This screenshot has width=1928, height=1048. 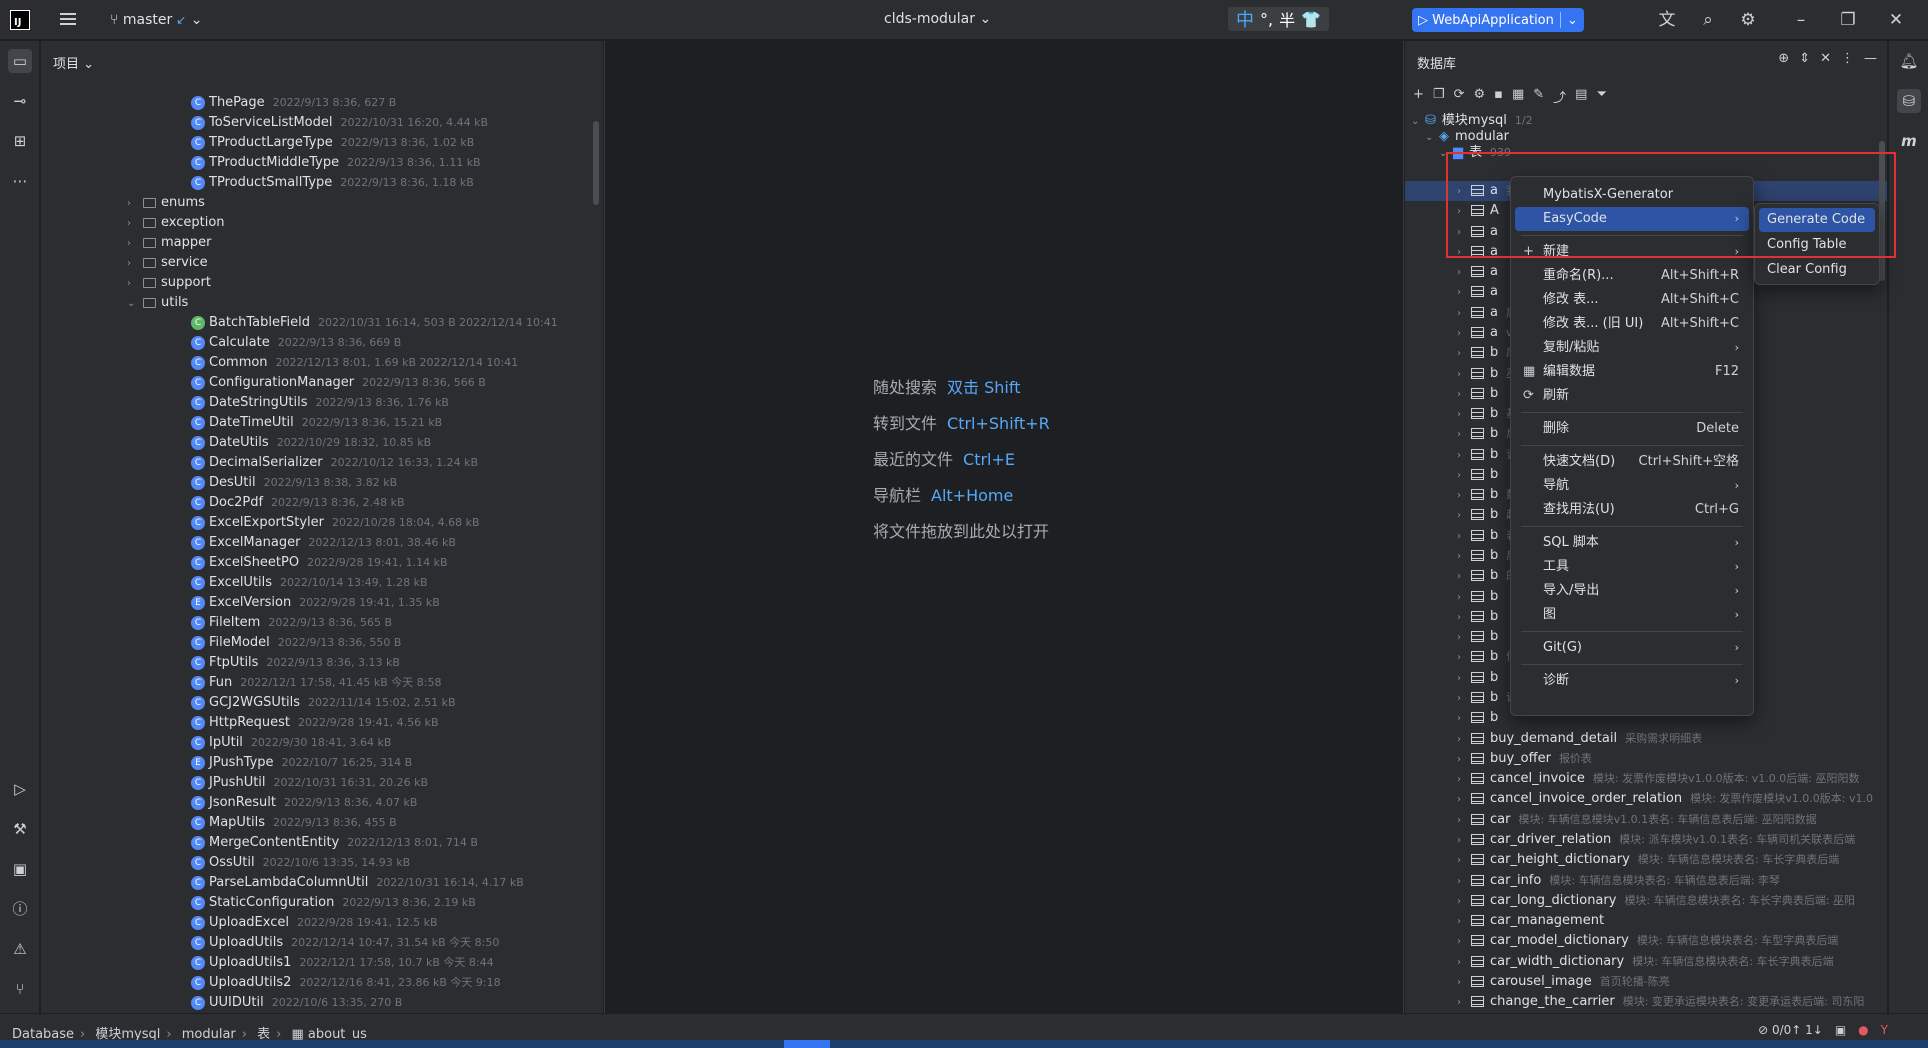 What do you see at coordinates (20, 141) in the screenshot?
I see `structure-icon: ⊞` at bounding box center [20, 141].